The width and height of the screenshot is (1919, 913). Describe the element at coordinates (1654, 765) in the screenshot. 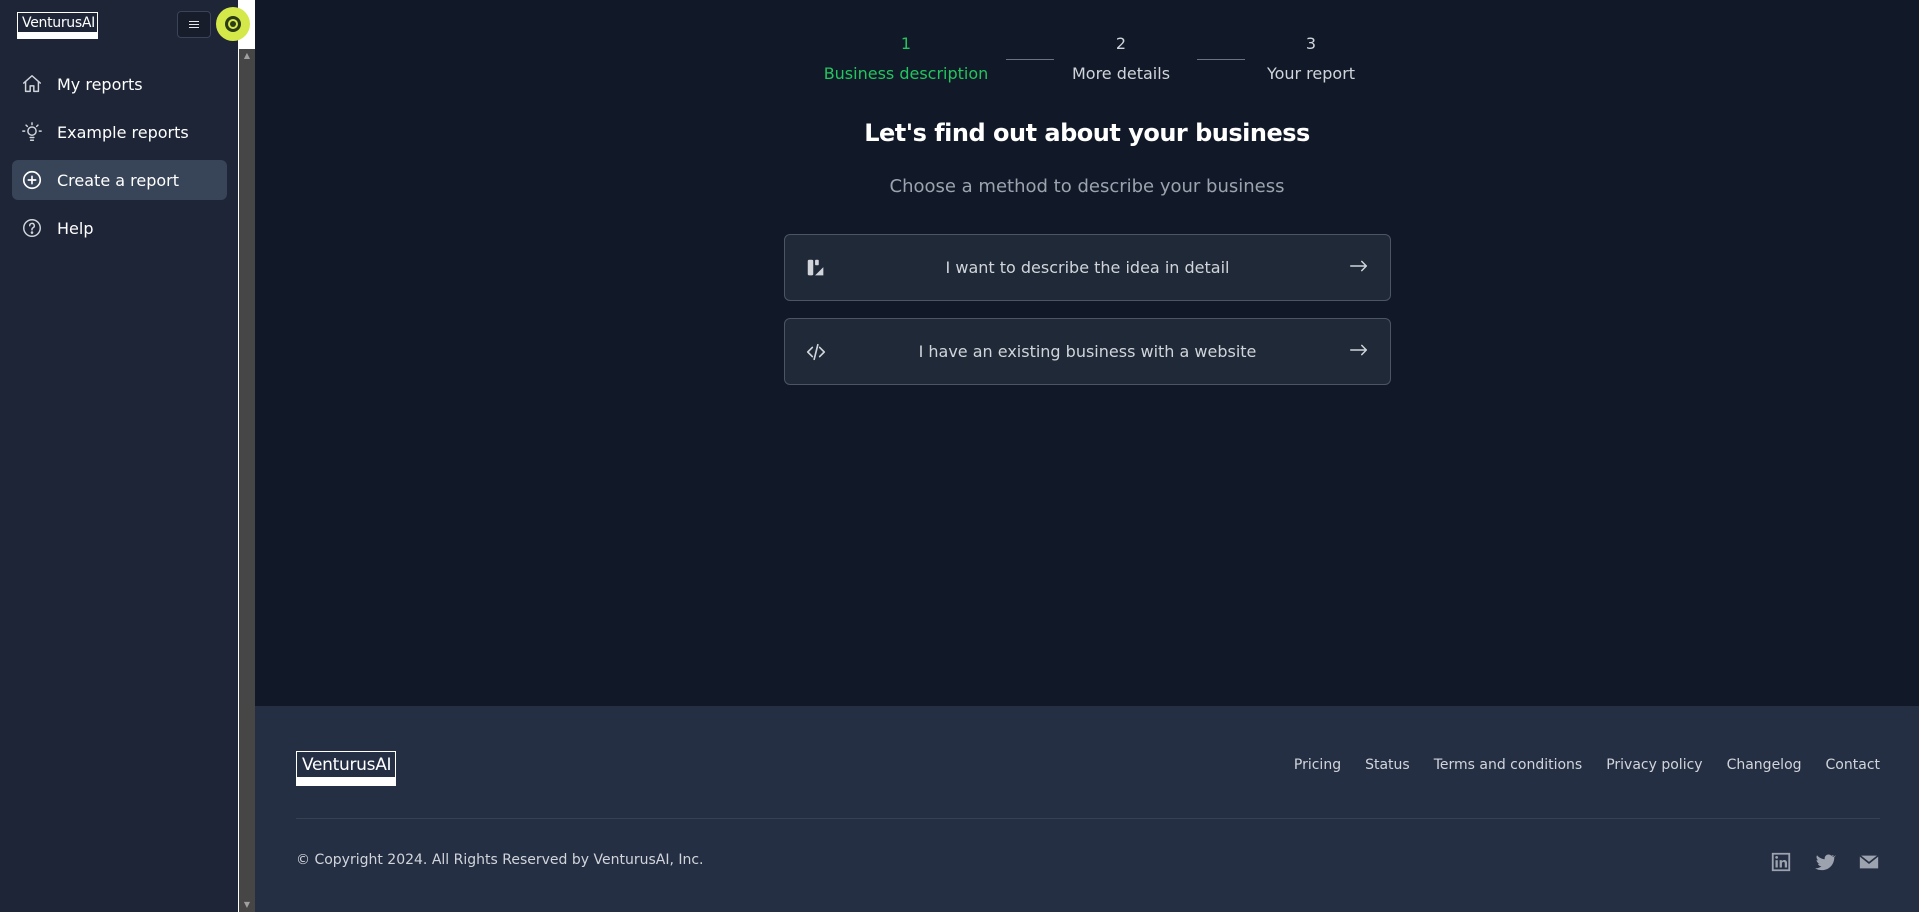

I see `footer-link-privacy: Privacy policy` at that location.